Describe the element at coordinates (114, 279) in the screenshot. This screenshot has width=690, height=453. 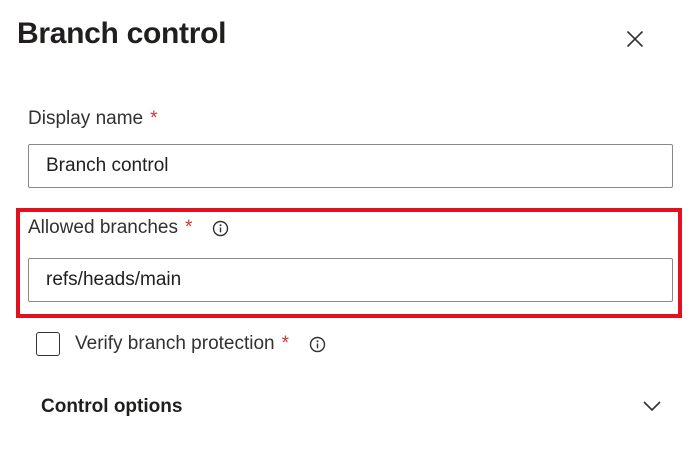
I see `allowed-branches-value: refs/heads/main` at that location.